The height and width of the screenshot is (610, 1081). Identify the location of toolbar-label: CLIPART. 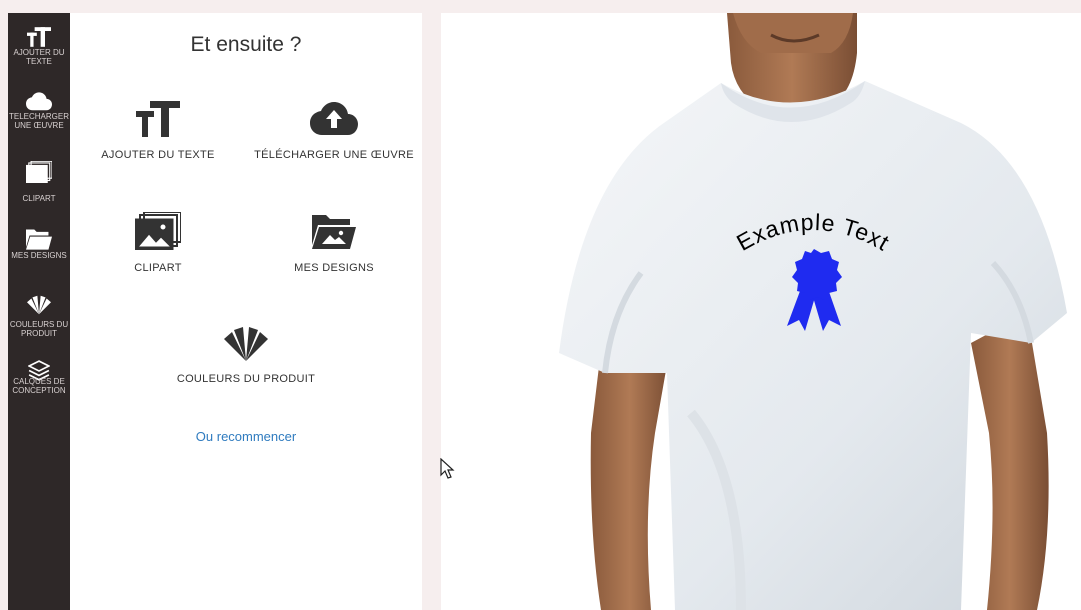
(39, 199).